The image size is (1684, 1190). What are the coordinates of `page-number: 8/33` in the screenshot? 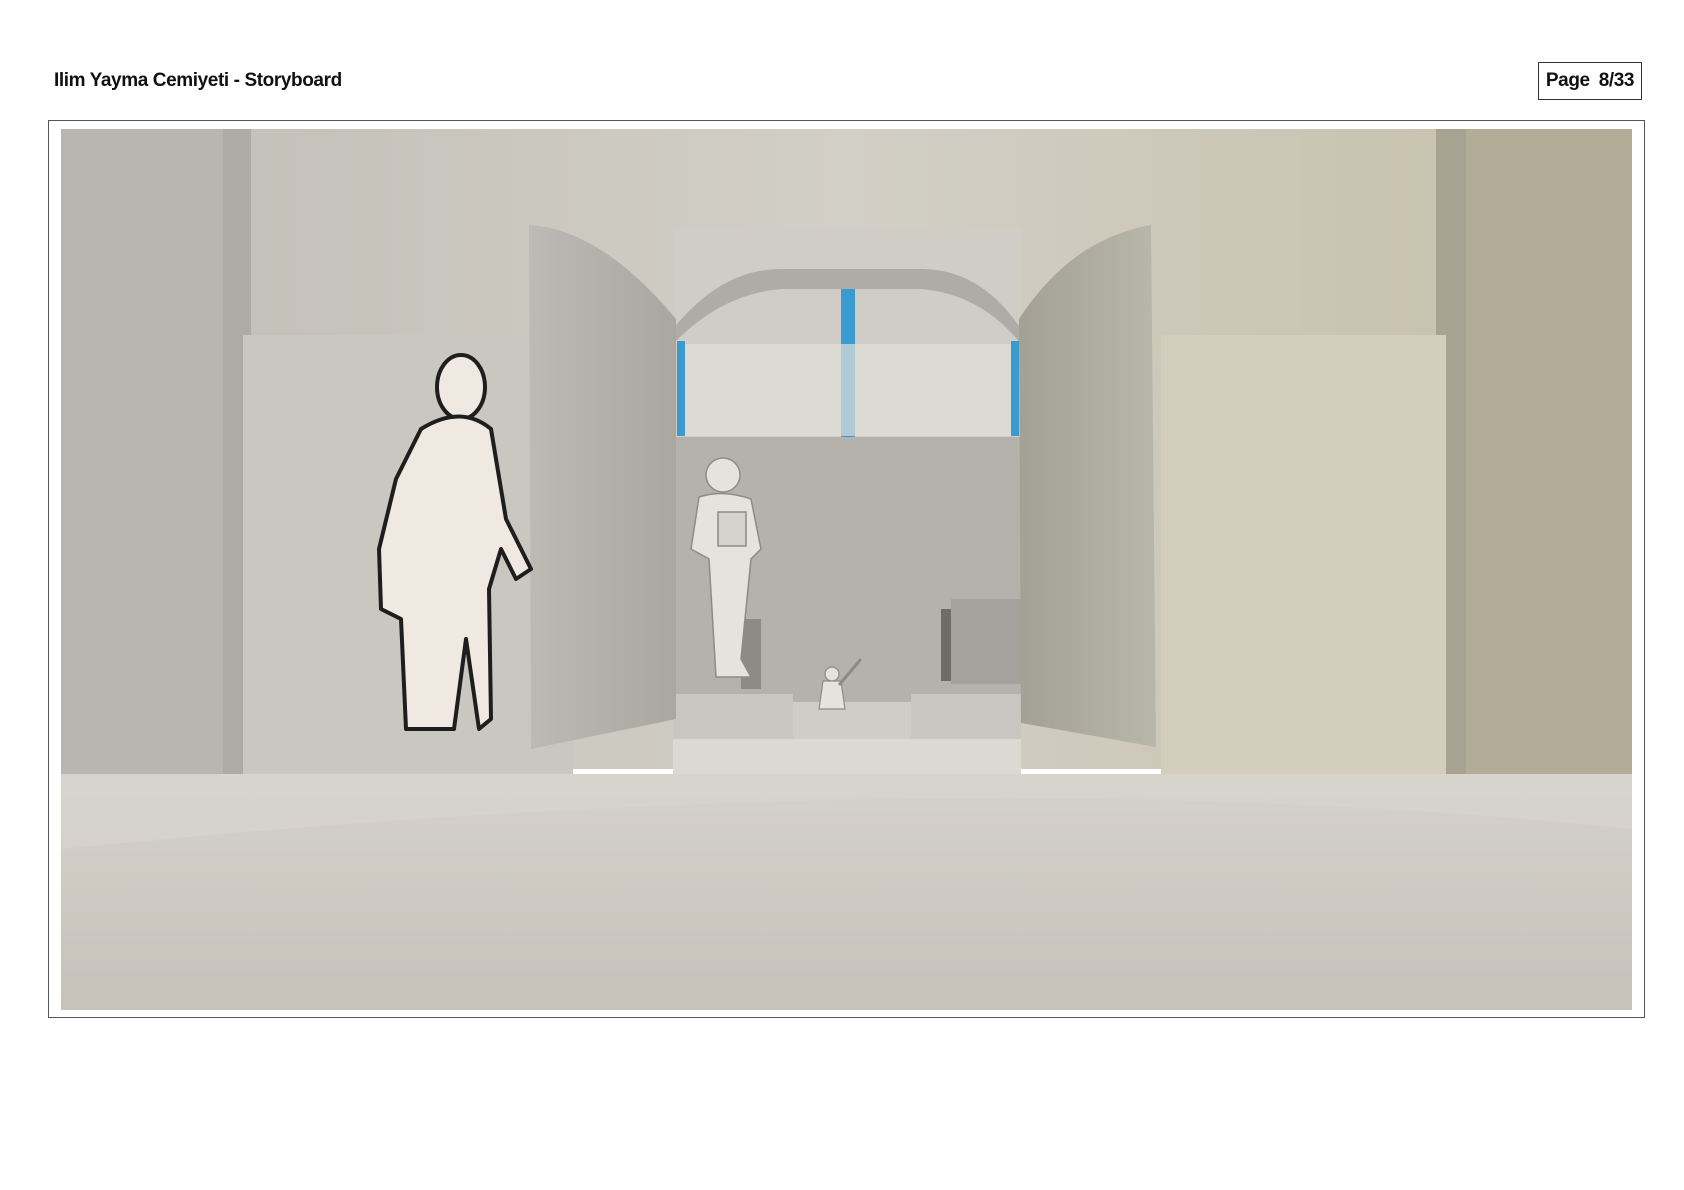 It's located at (1616, 80).